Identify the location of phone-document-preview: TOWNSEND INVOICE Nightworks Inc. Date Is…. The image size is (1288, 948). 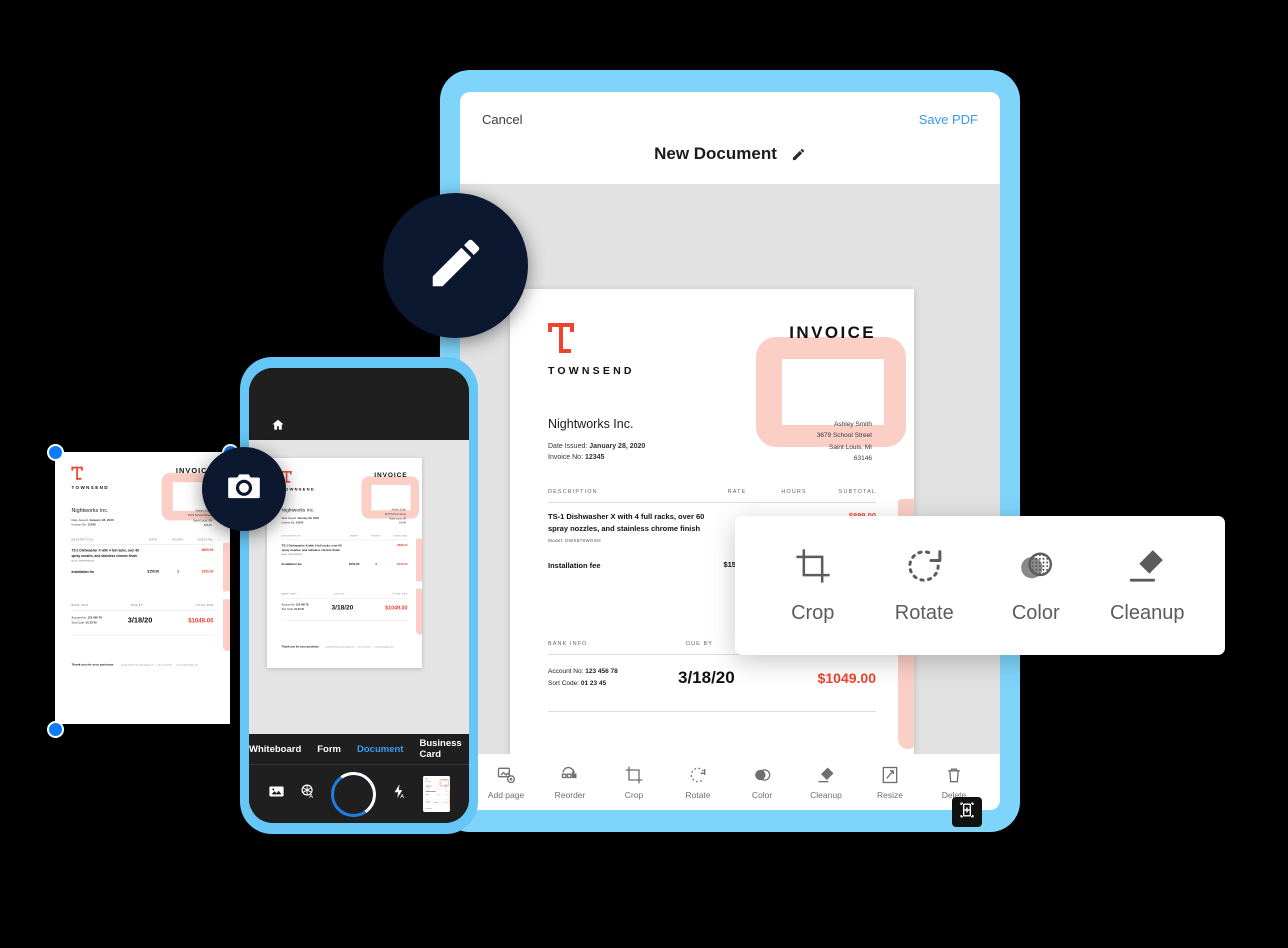
(344, 563).